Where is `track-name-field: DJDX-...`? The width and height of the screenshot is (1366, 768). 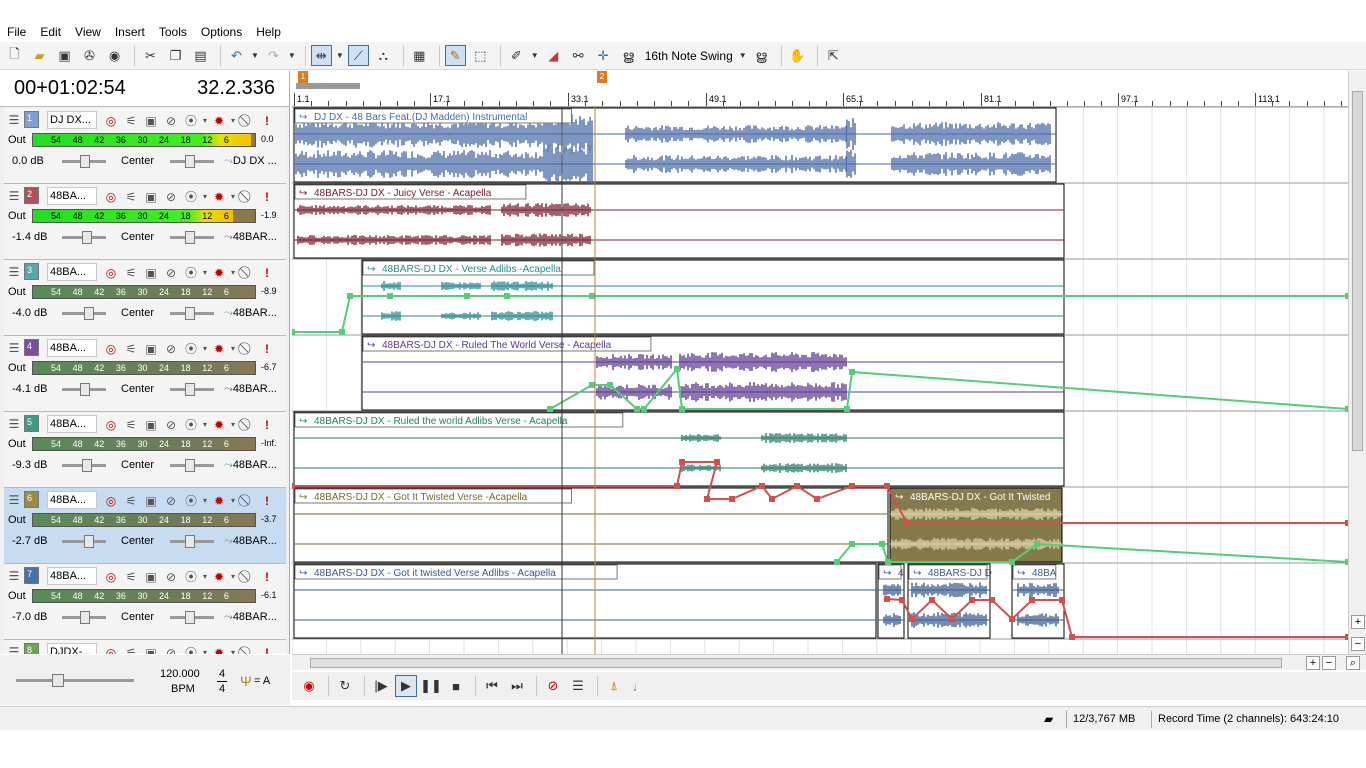
track-name-field: DJDX-... is located at coordinates (72, 648).